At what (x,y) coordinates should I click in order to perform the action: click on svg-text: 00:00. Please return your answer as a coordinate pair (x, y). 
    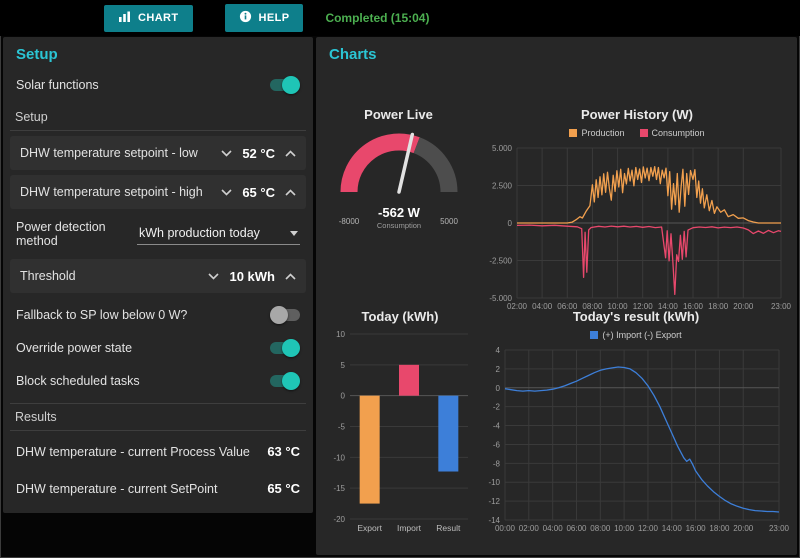
    Looking at the image, I should click on (505, 528).